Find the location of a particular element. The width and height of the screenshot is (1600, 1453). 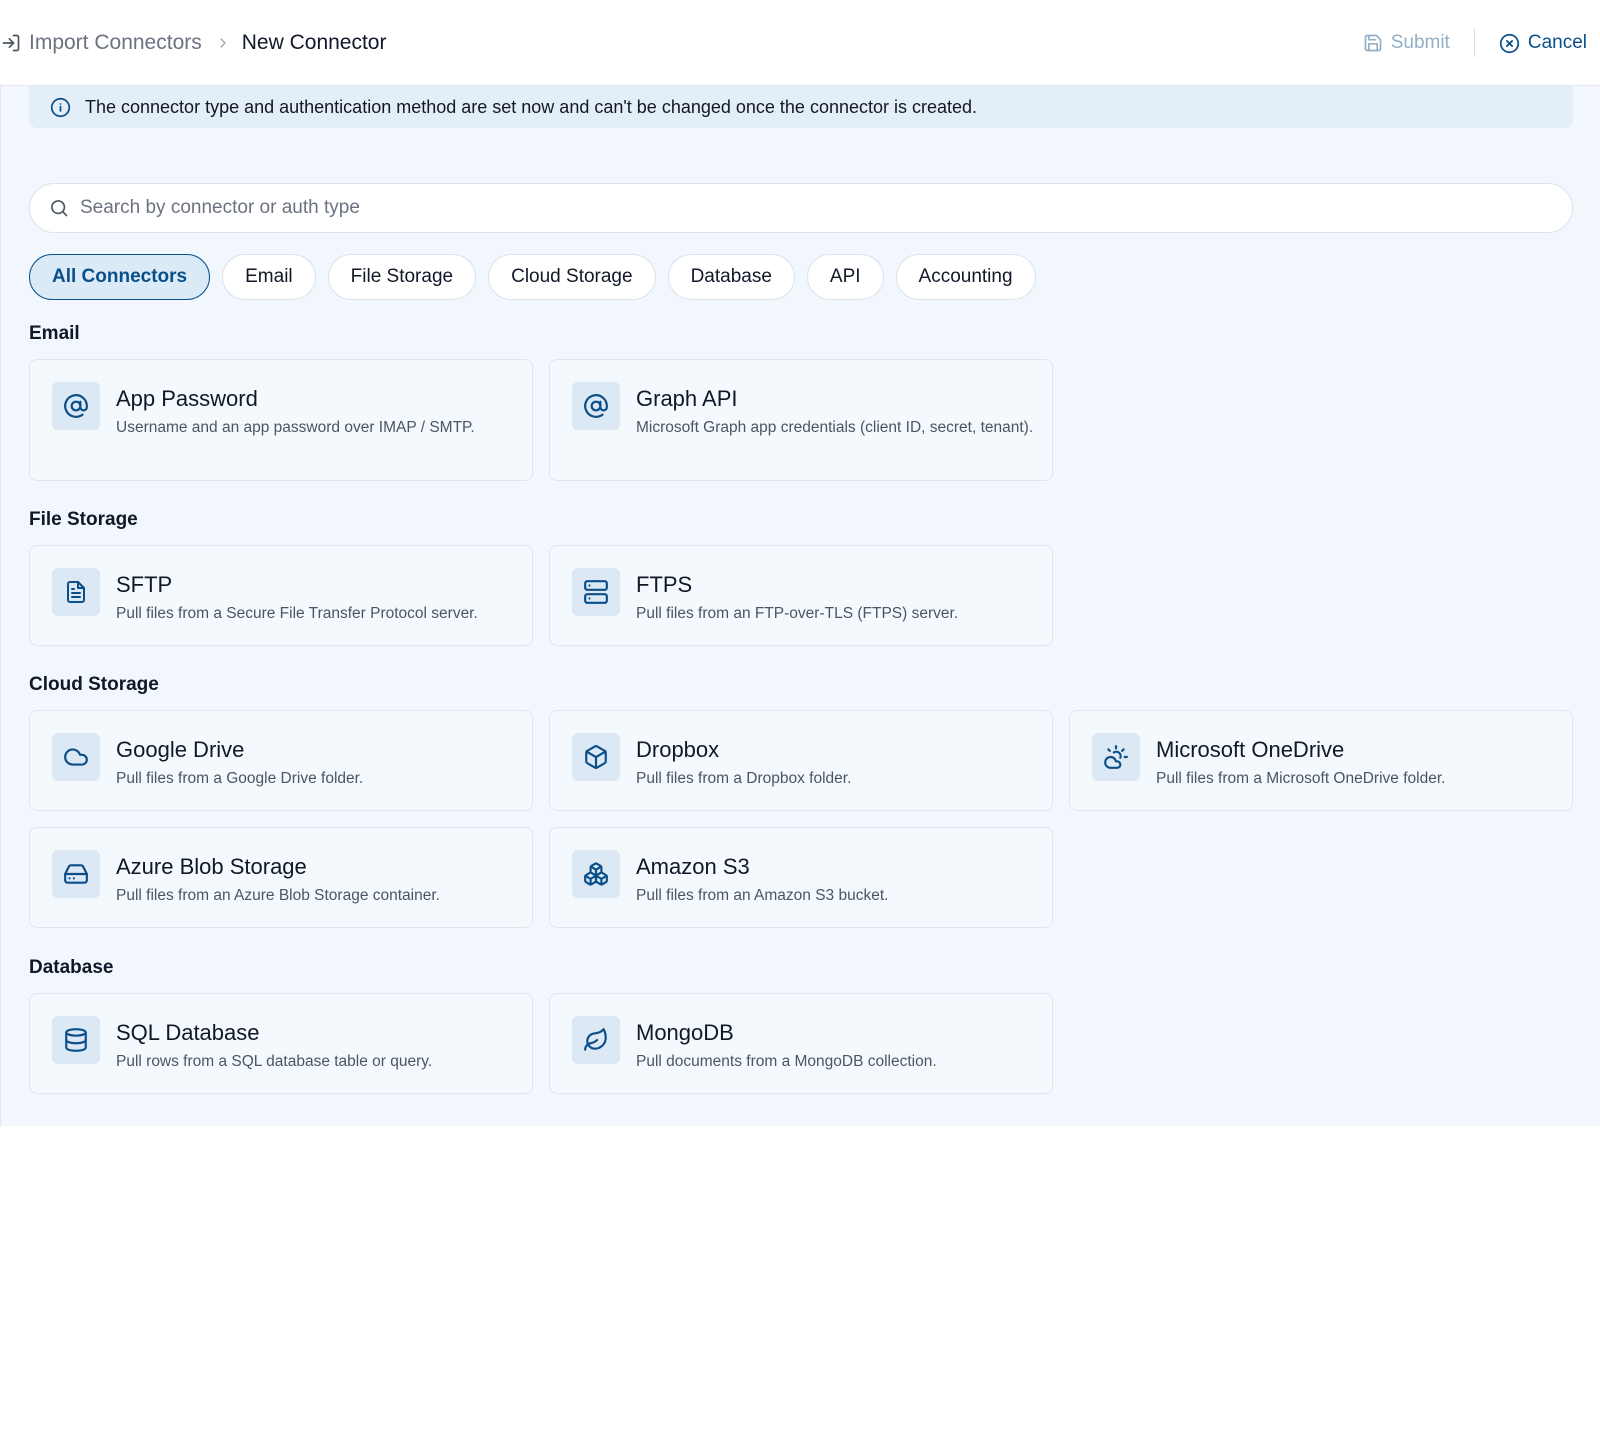

filter-chip-api: API is located at coordinates (845, 277).